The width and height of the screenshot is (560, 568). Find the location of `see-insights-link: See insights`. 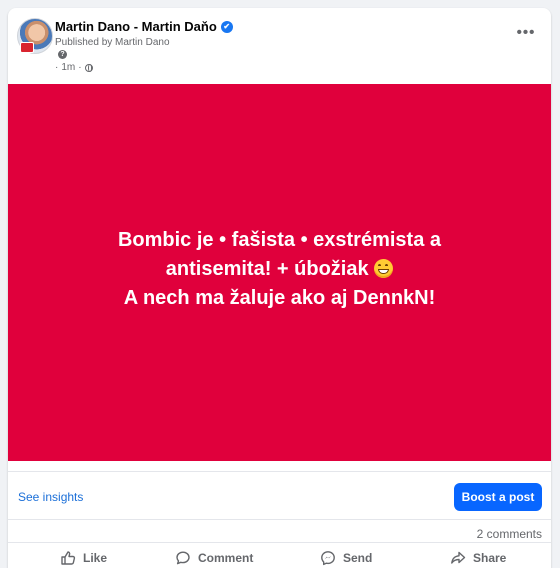

see-insights-link: See insights is located at coordinates (50, 497).